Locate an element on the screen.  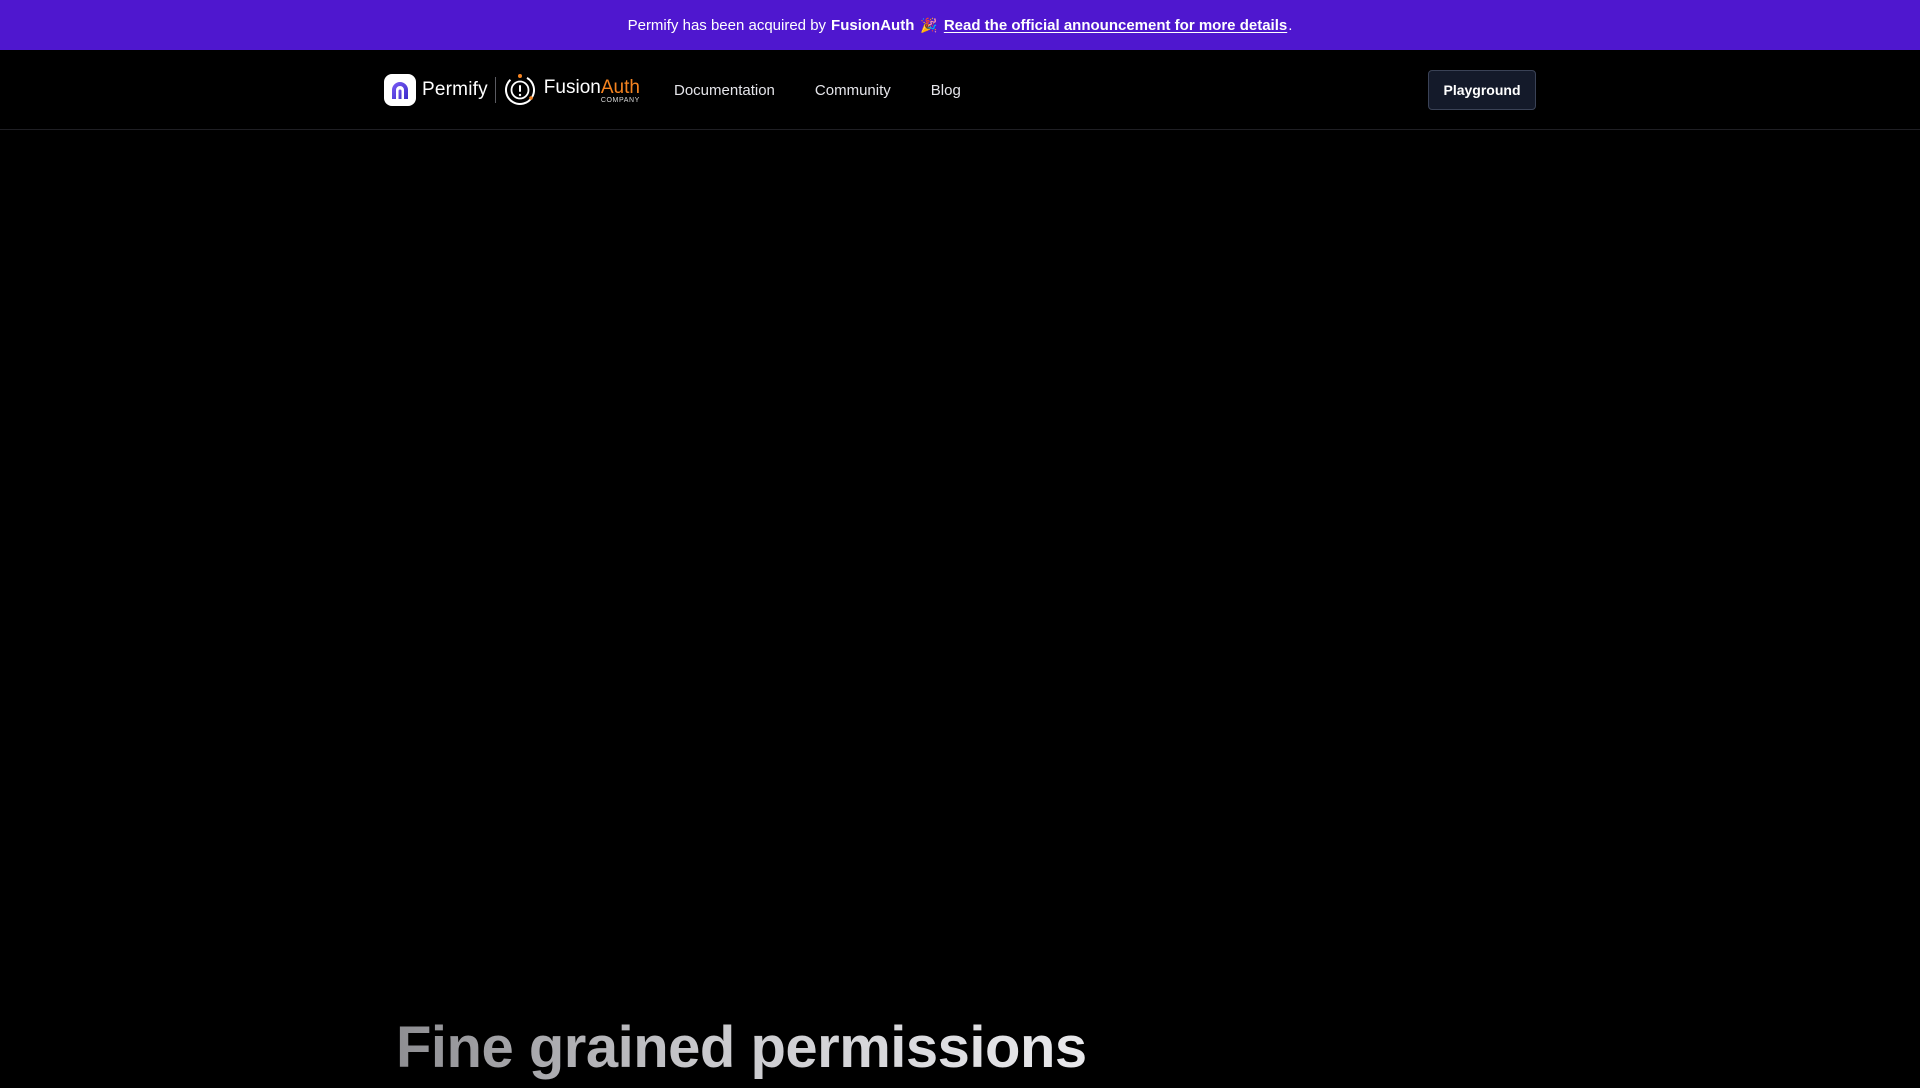
permify-wordmark: Permify is located at coordinates (455, 89).